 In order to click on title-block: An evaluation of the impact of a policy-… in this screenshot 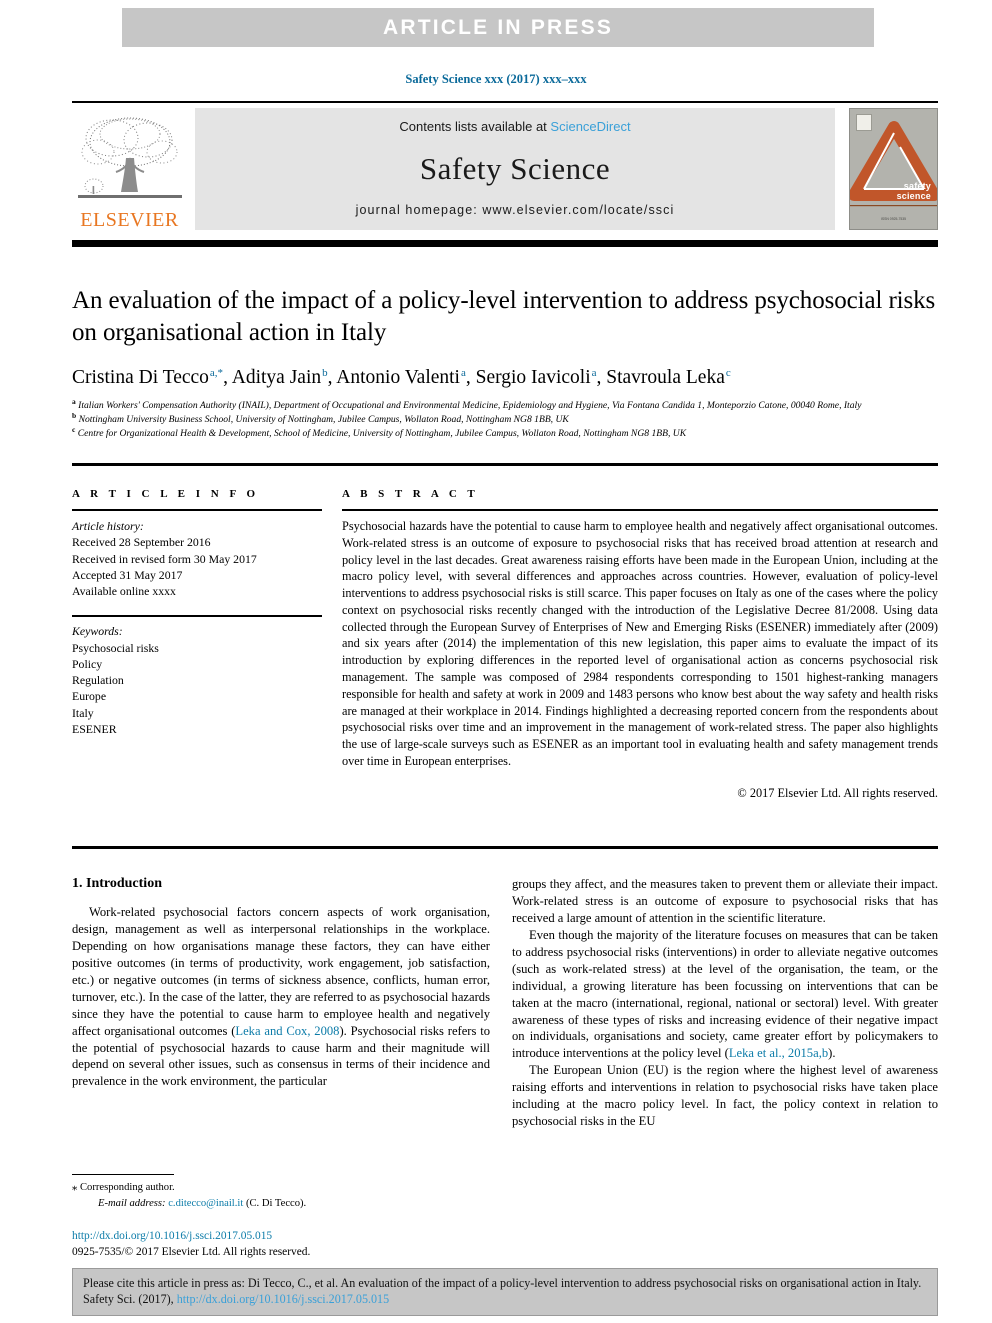, I will do `click(505, 362)`.